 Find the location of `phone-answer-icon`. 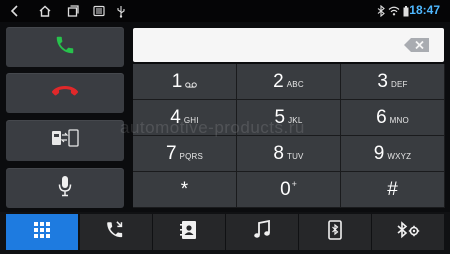

phone-answer-icon is located at coordinates (65, 47).